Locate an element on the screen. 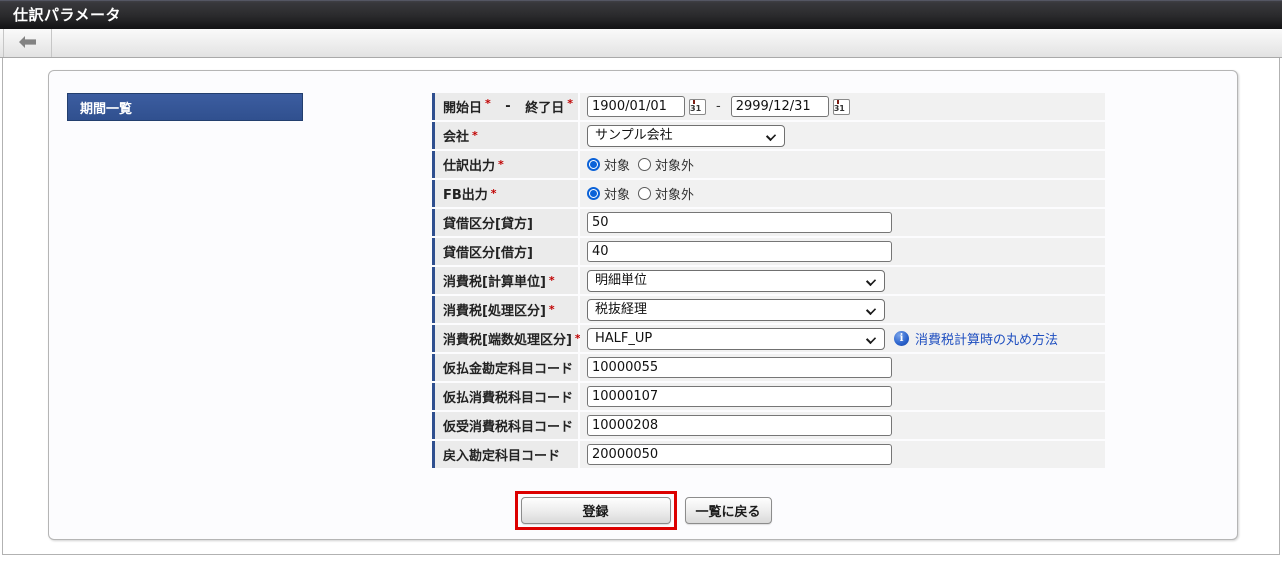 This screenshot has width=1282, height=561. submit-button: 登録 is located at coordinates (595, 510).